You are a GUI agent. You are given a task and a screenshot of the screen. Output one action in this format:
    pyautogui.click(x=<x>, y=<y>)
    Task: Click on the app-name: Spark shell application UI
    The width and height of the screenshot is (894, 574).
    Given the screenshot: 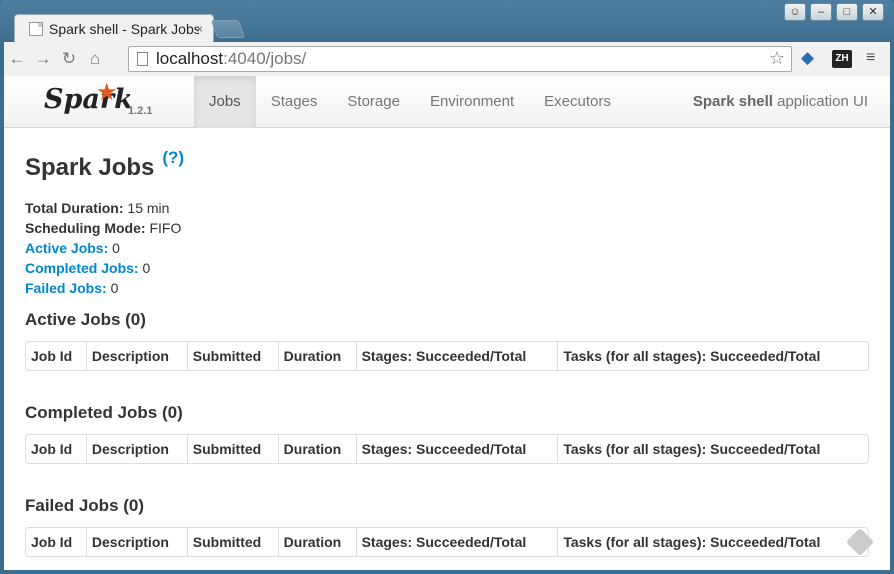 What is the action you would take?
    pyautogui.click(x=780, y=102)
    